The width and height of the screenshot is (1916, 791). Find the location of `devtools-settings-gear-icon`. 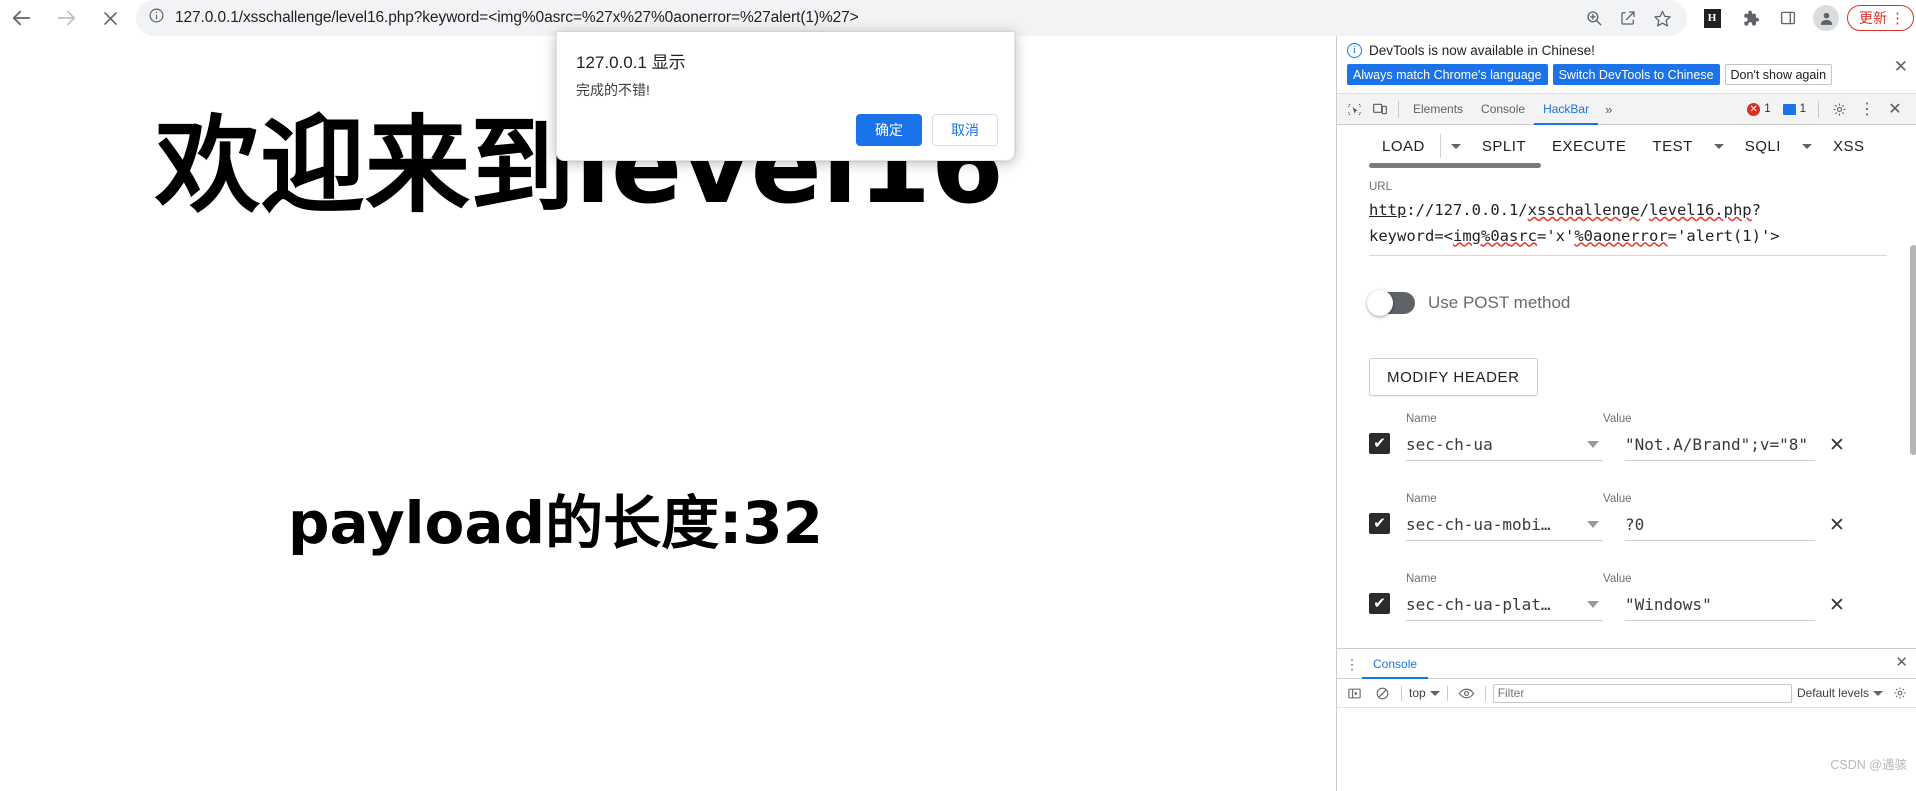

devtools-settings-gear-icon is located at coordinates (1839, 109).